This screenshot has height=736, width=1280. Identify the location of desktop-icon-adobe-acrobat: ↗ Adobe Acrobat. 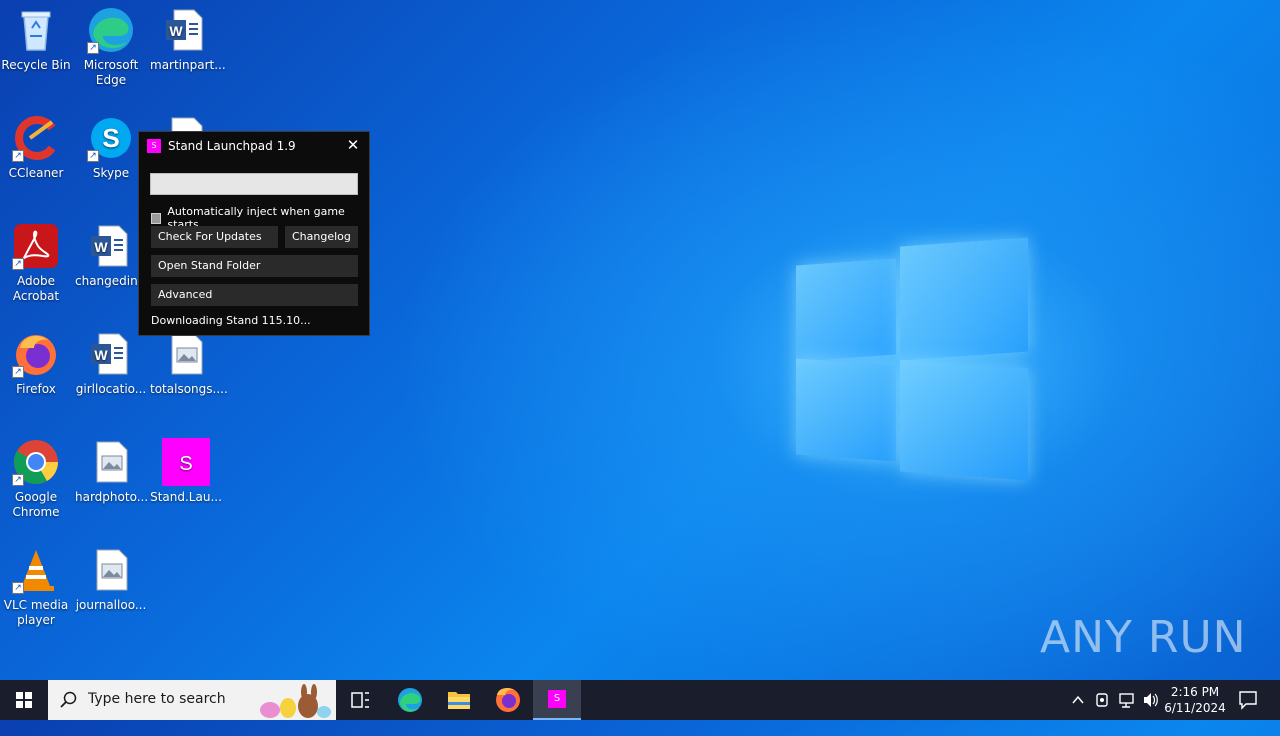
(36, 263).